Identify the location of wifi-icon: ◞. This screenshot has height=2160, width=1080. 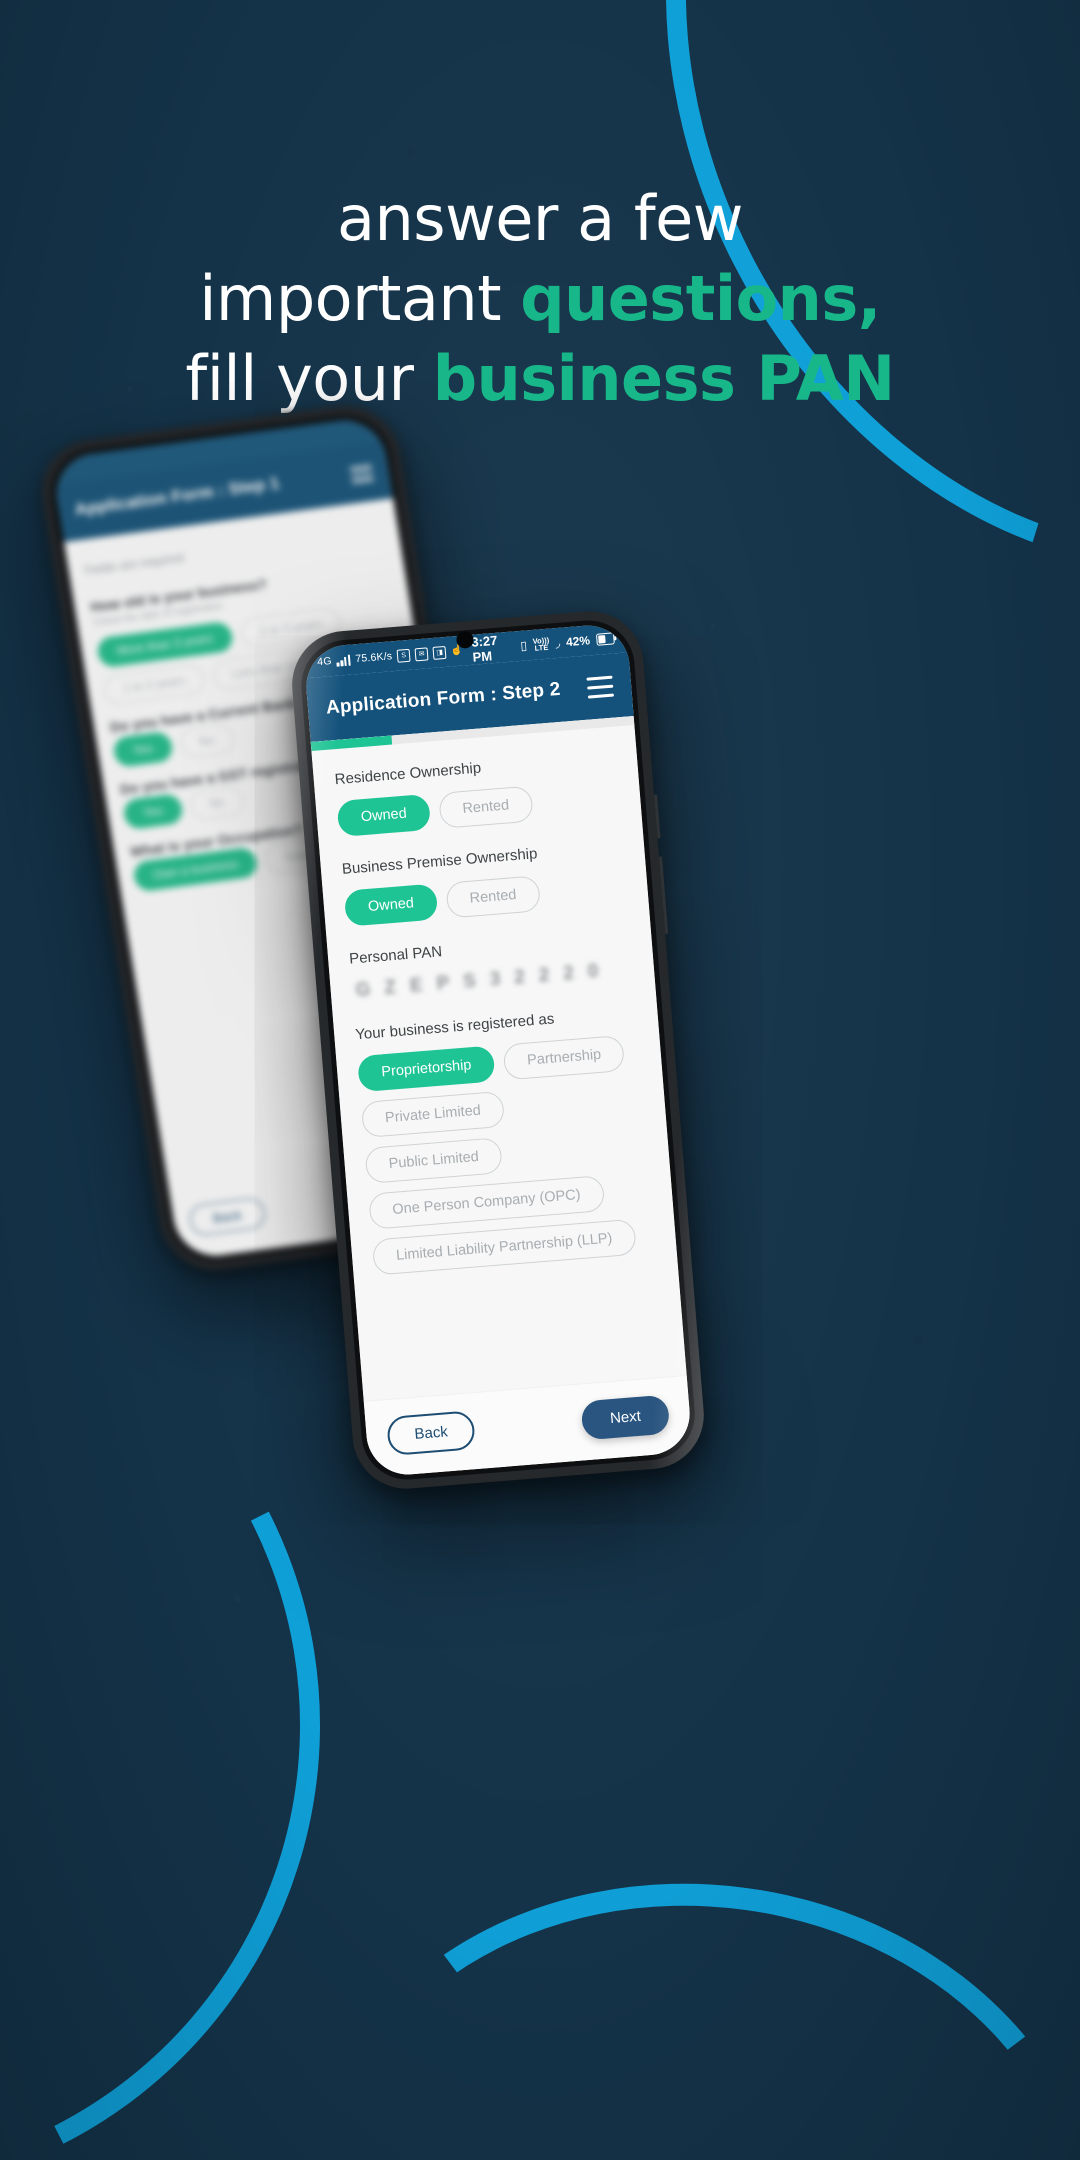
(557, 643).